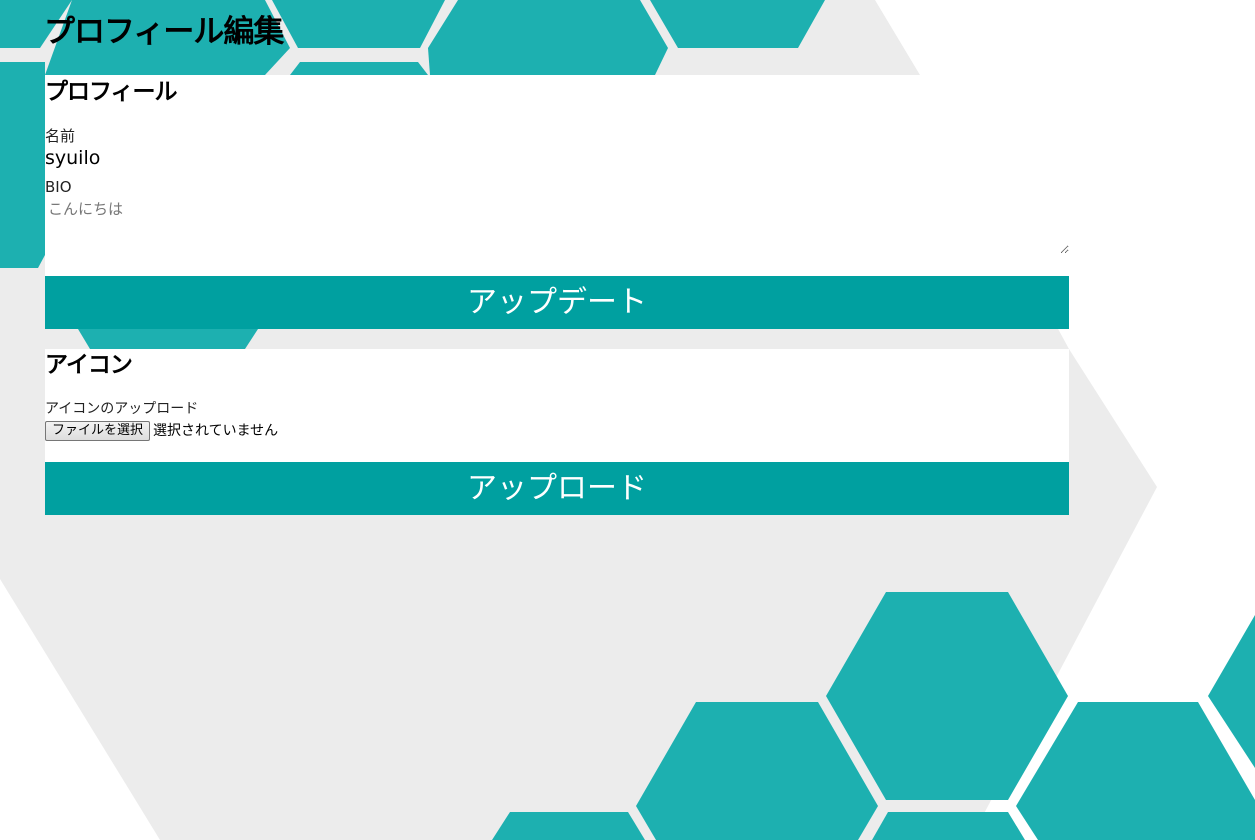 This screenshot has height=840, width=1255. What do you see at coordinates (72, 158) in the screenshot?
I see `name-value: syuilo` at bounding box center [72, 158].